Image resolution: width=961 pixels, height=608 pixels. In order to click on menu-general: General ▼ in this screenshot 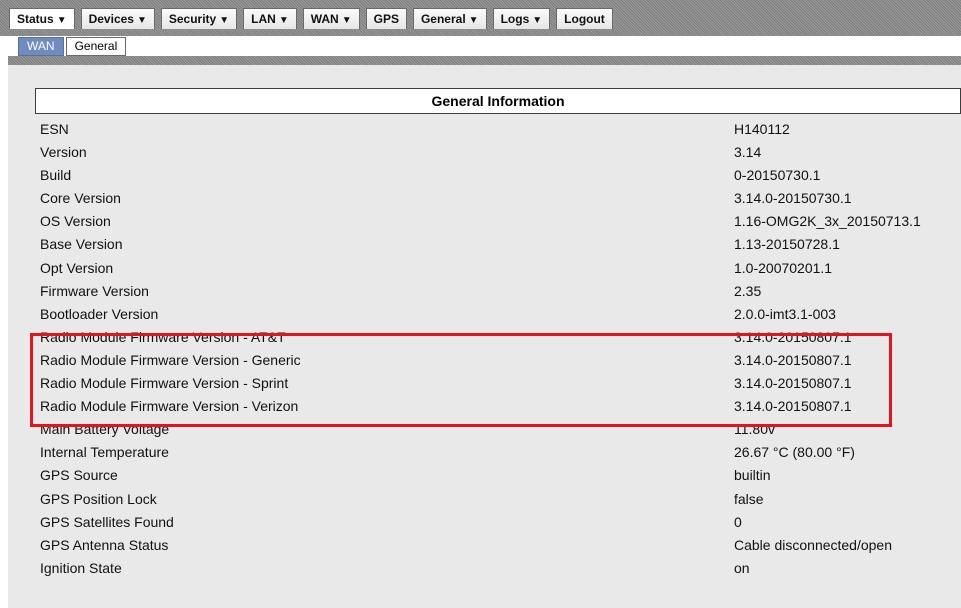, I will do `click(449, 18)`.